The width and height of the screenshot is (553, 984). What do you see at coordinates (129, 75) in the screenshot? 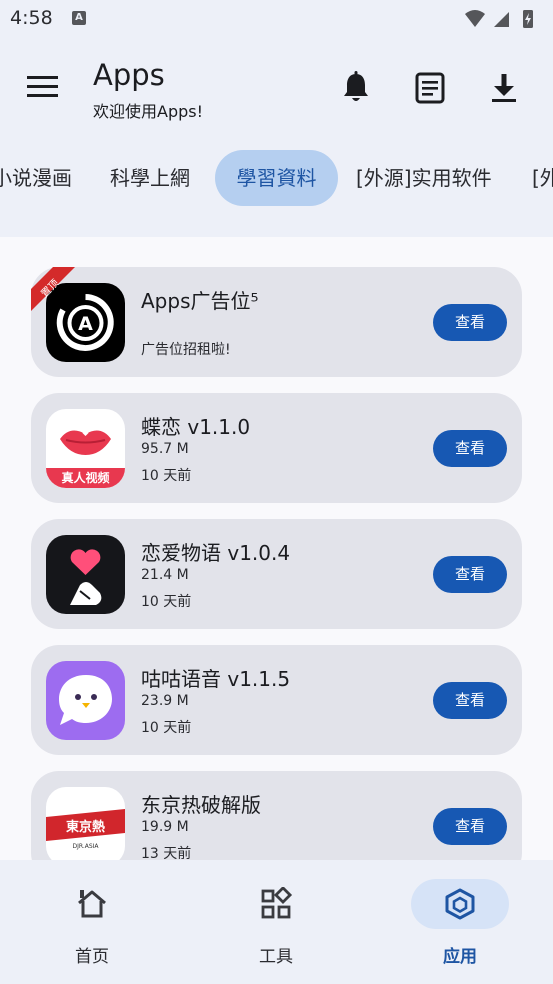
I see `page-title: Apps` at bounding box center [129, 75].